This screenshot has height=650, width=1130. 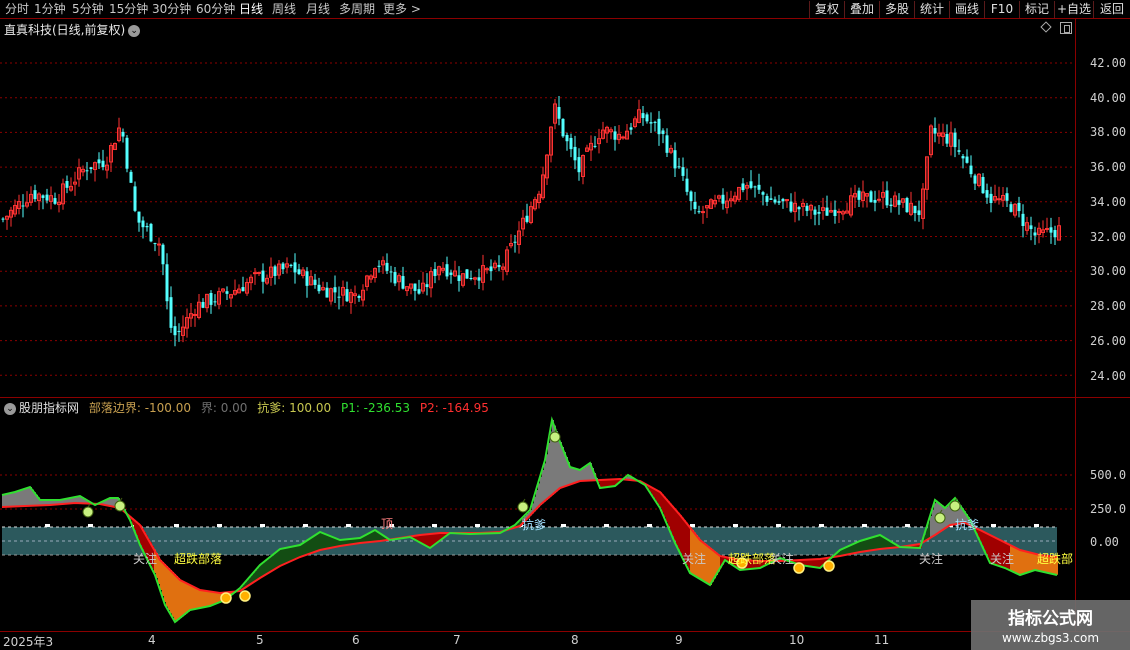 What do you see at coordinates (1108, 509) in the screenshot?
I see `indicator-tick: 250.0` at bounding box center [1108, 509].